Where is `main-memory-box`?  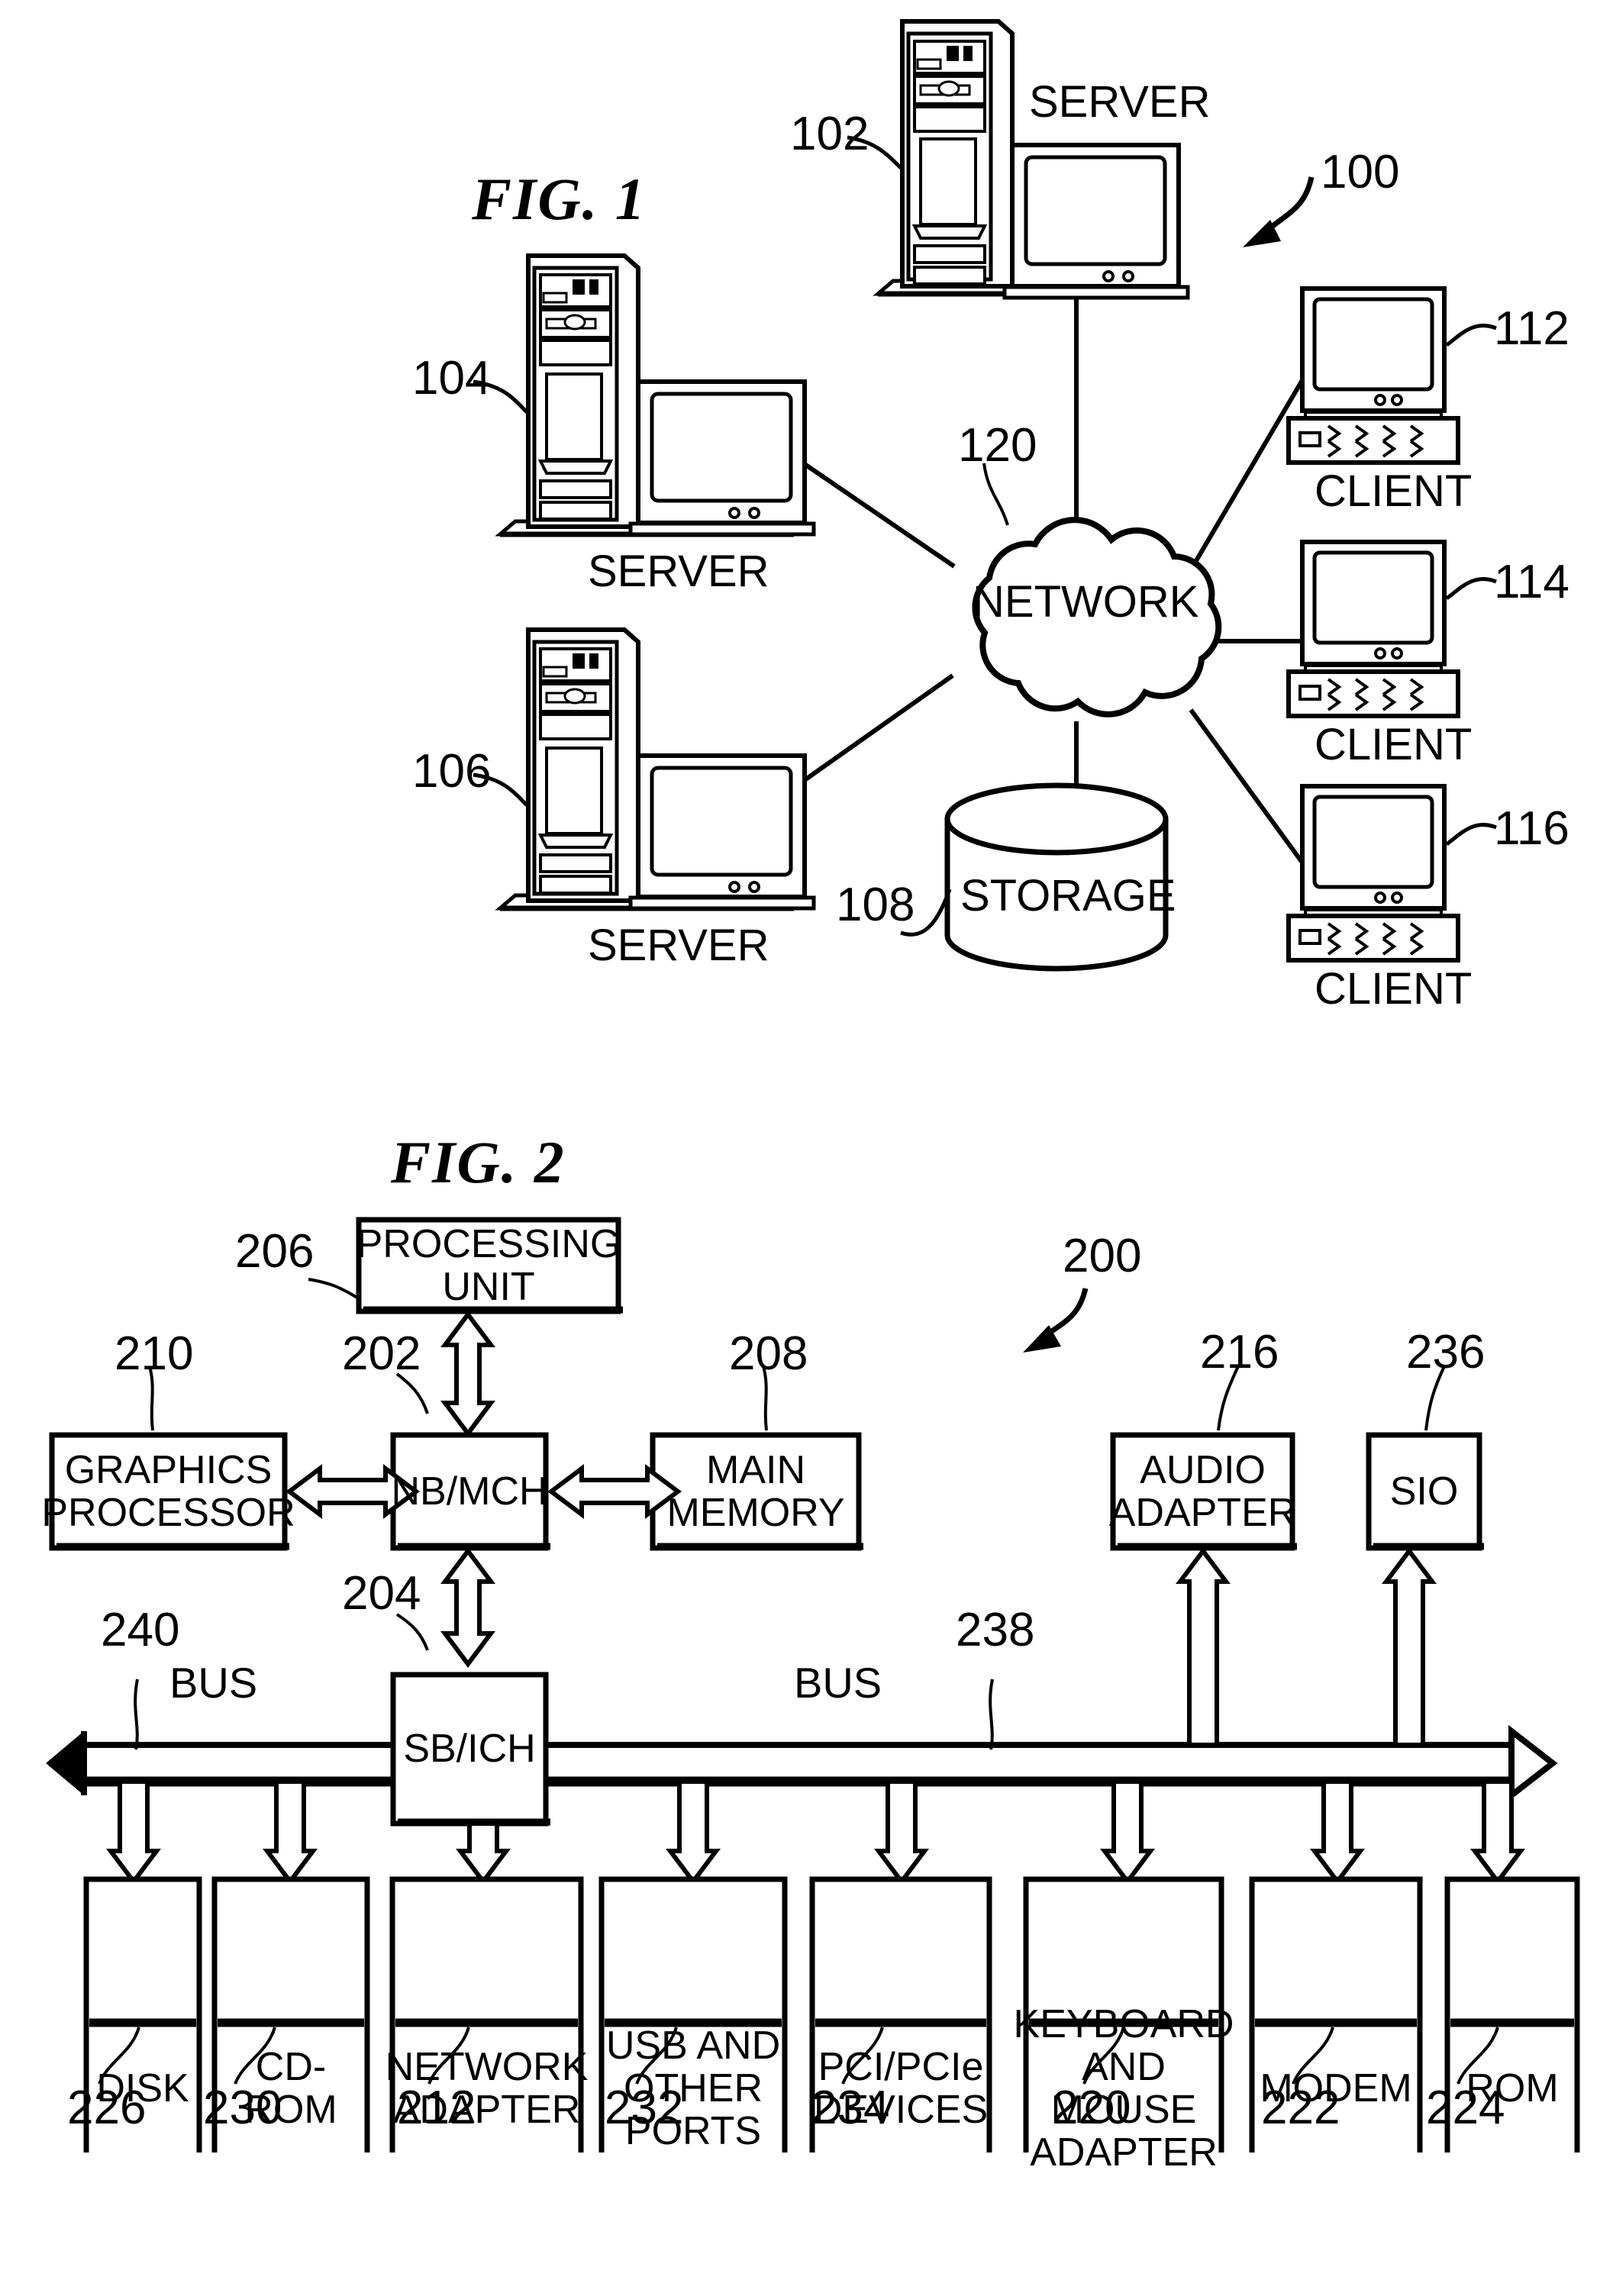 main-memory-box is located at coordinates (756, 1491).